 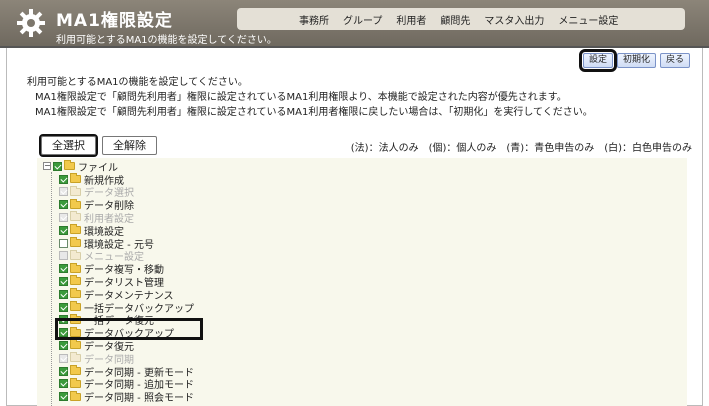 I want to click on page-subtitle: 利用可能とするMA1の機能を設定してください。, so click(x=166, y=40).